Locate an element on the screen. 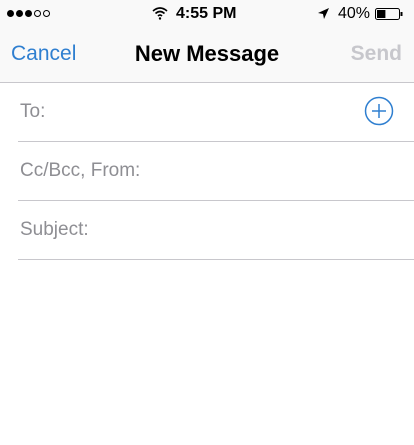  battery-percent: 40% is located at coordinates (354, 13).